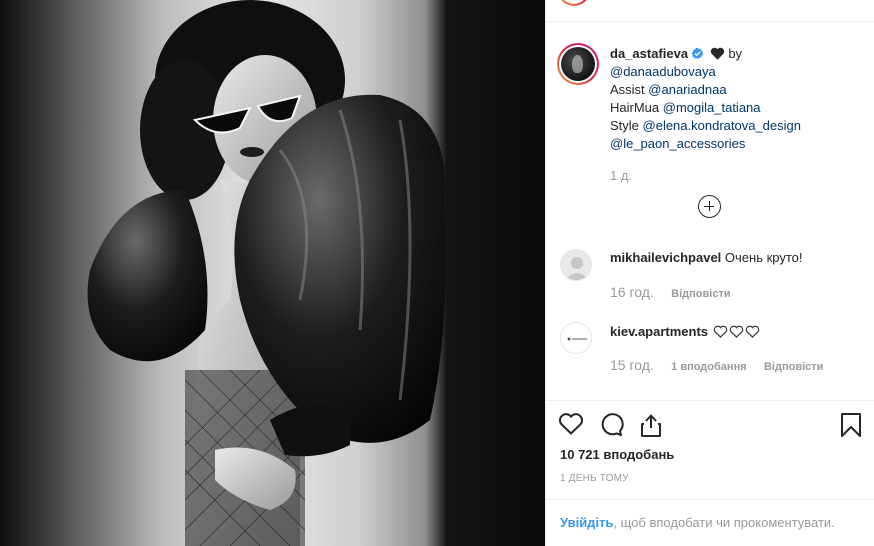 This screenshot has width=874, height=546. What do you see at coordinates (571, 424) in the screenshot?
I see `like-heart-icon` at bounding box center [571, 424].